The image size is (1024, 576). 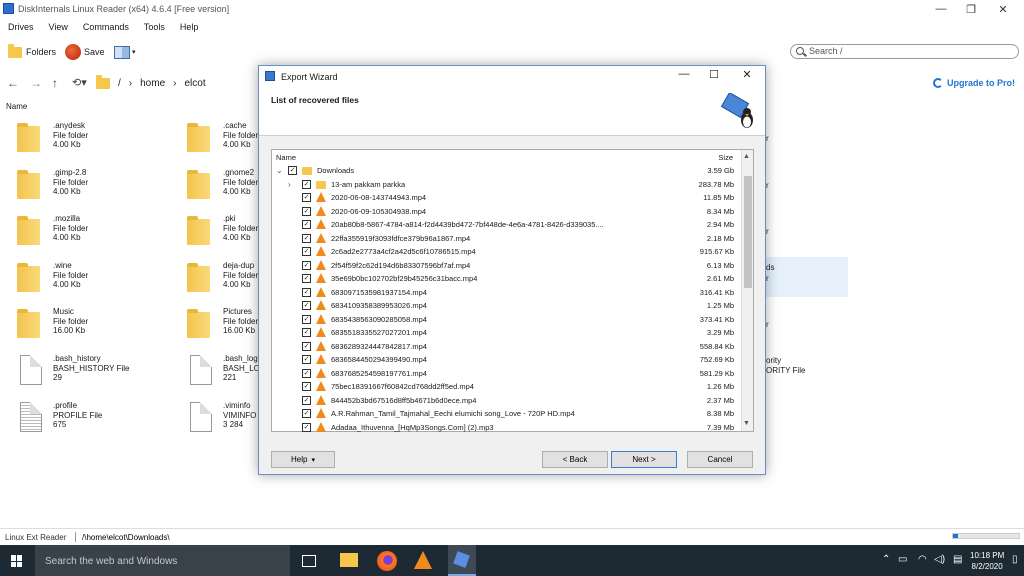 What do you see at coordinates (189, 25) in the screenshot?
I see `menu-help: Help` at bounding box center [189, 25].